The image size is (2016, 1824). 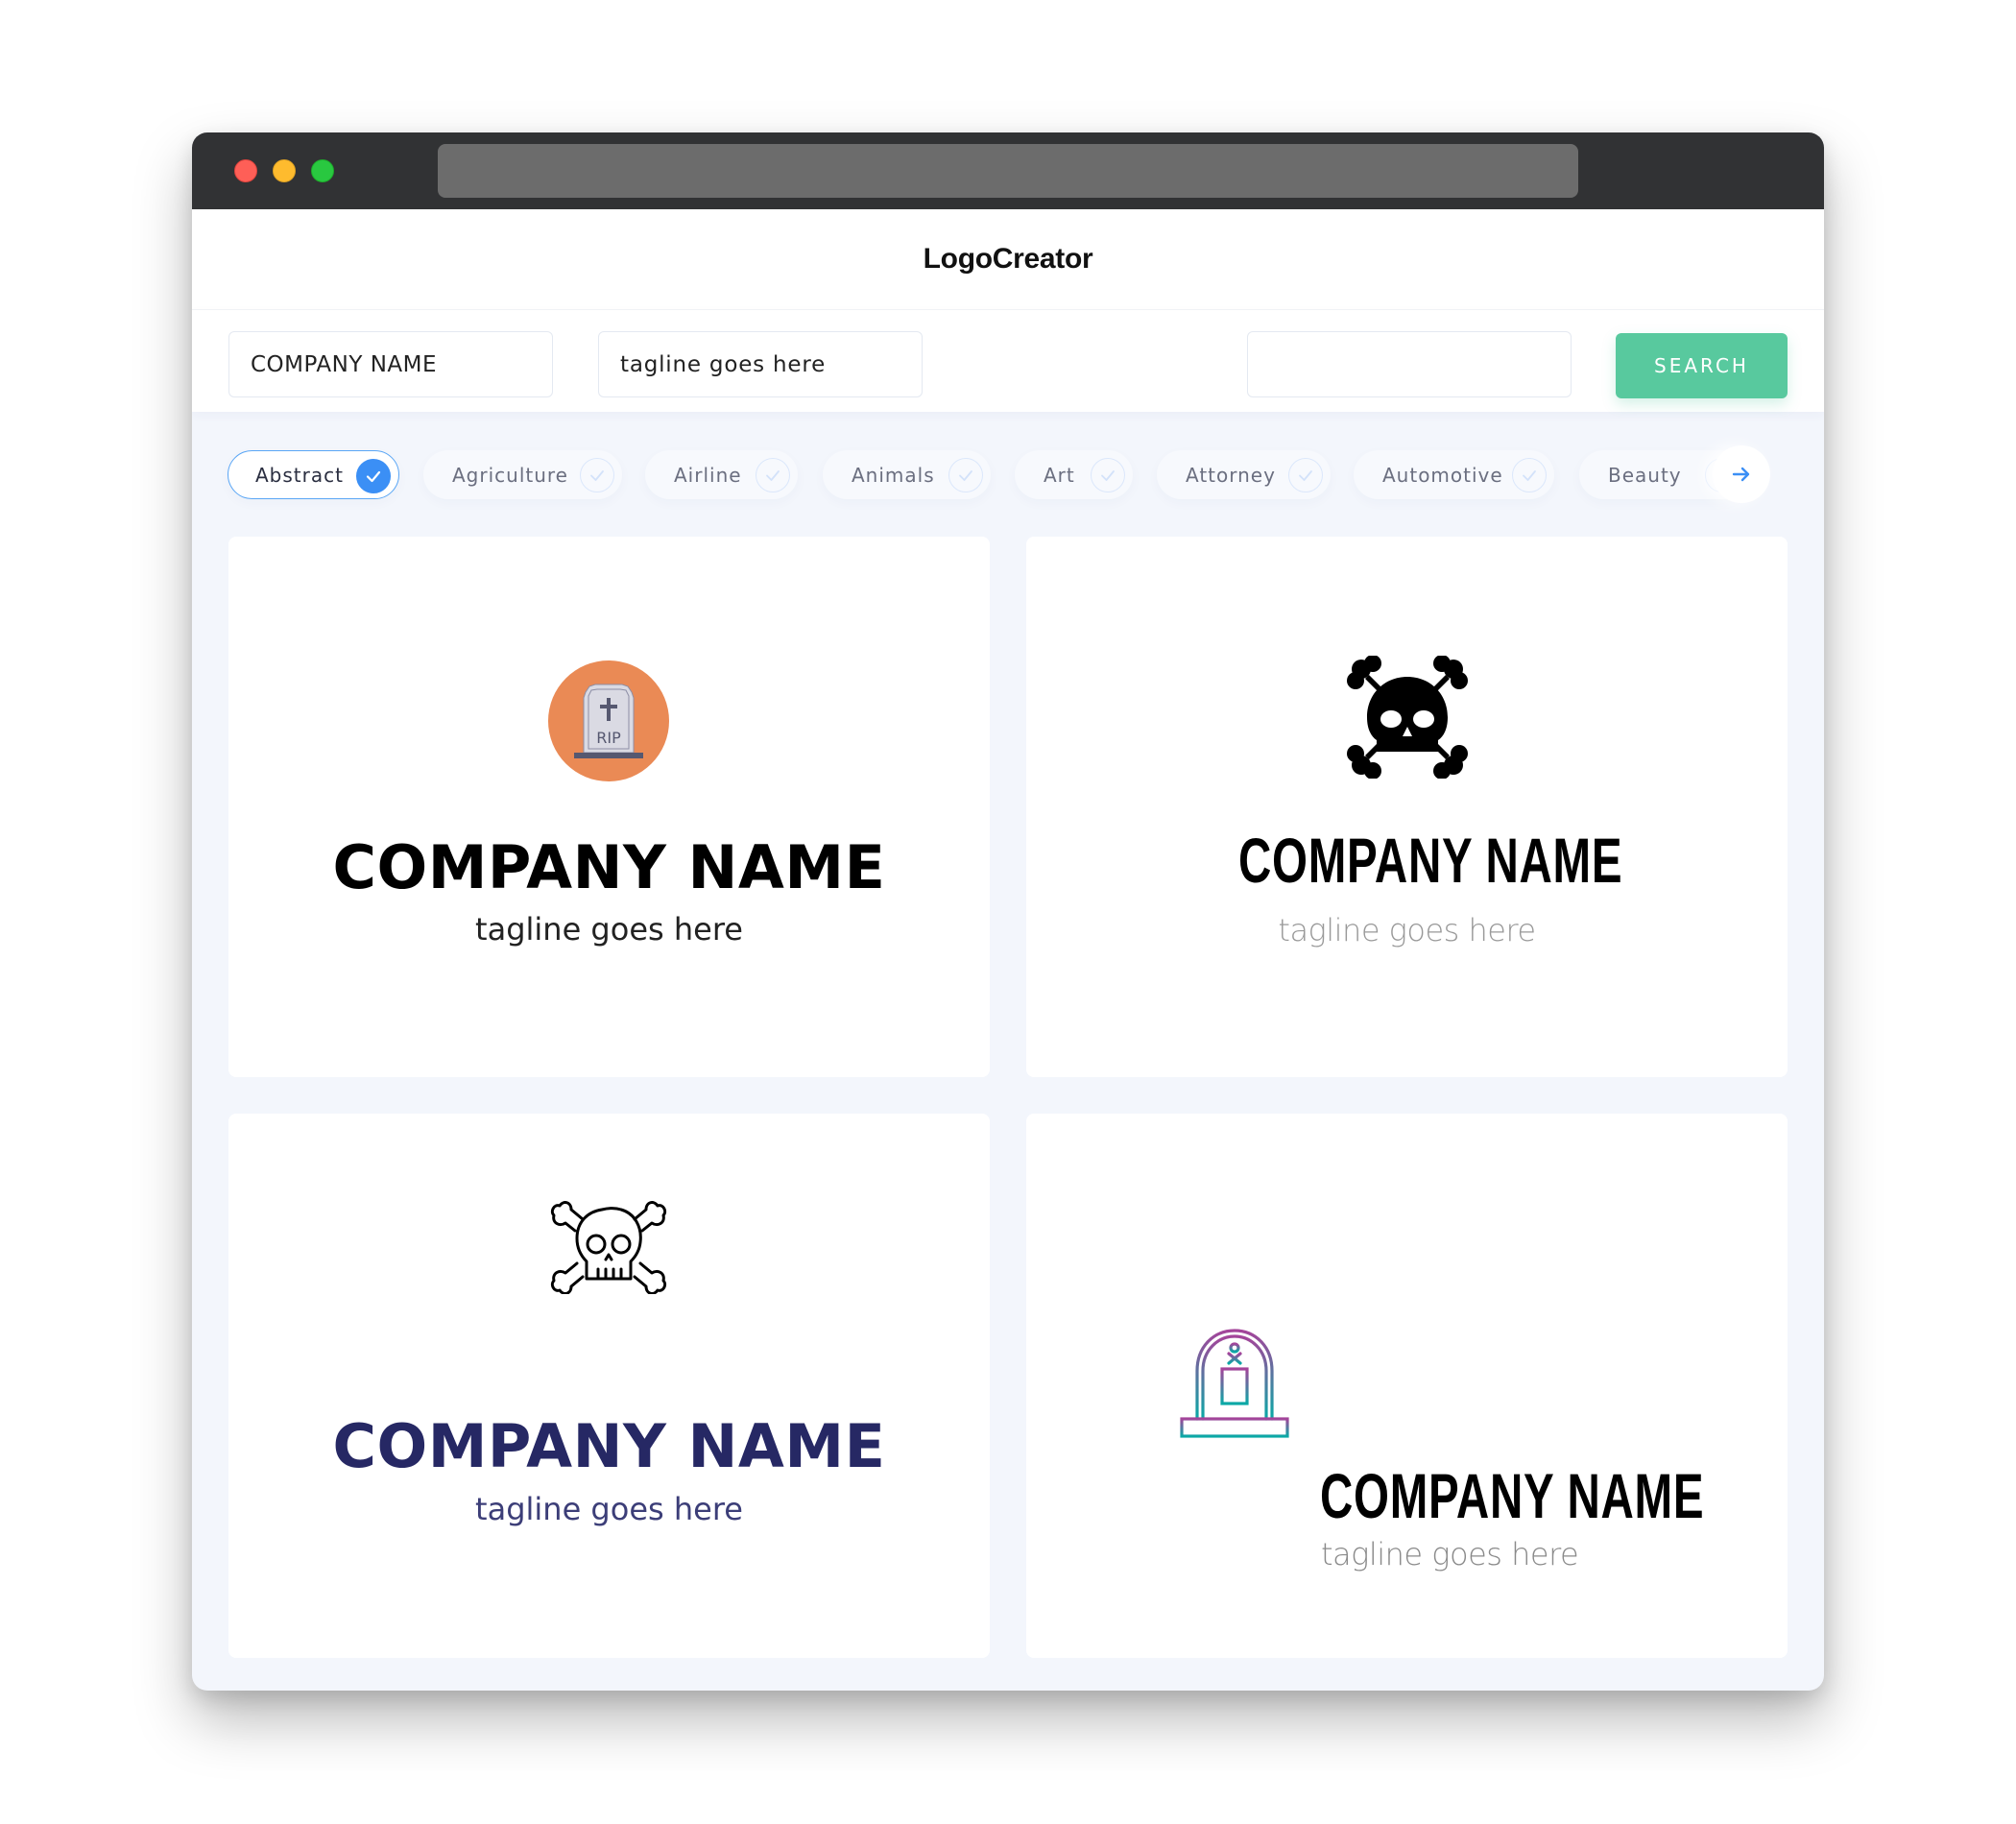 What do you see at coordinates (1059, 475) in the screenshot?
I see `category-label: Art` at bounding box center [1059, 475].